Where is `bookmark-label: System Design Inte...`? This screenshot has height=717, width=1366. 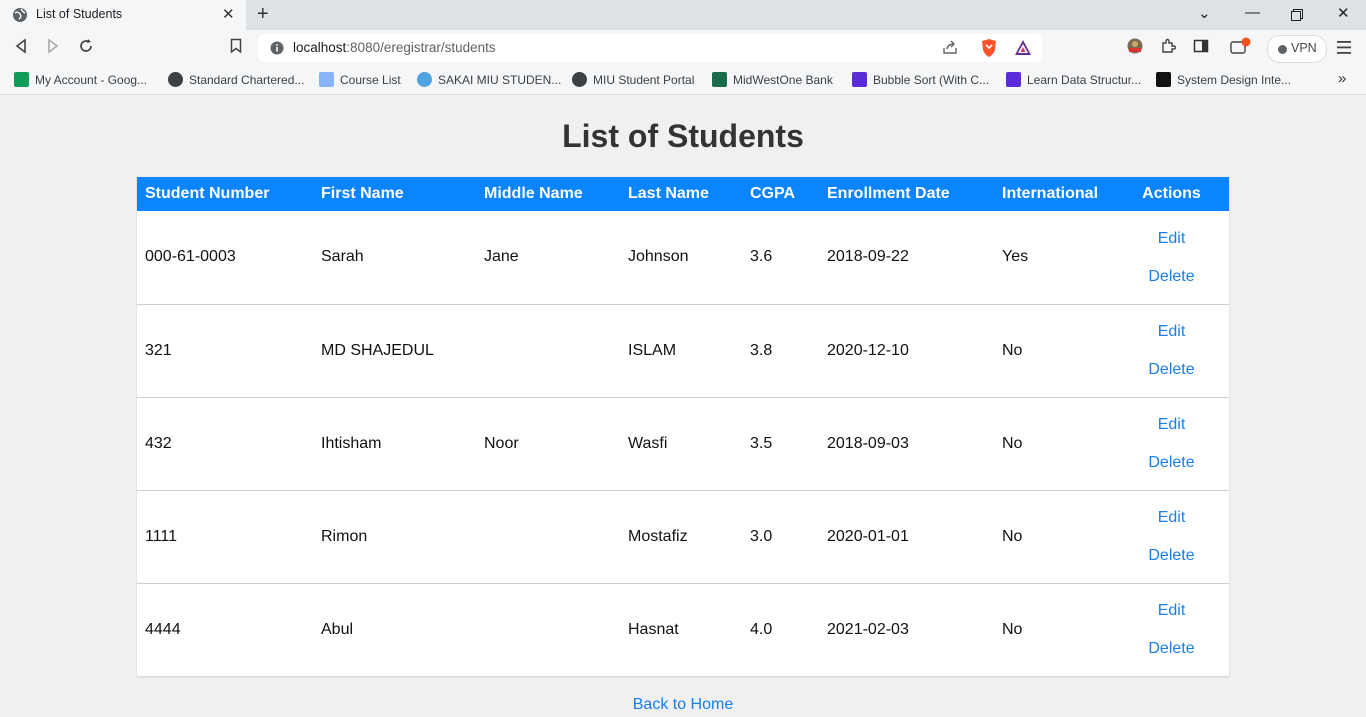 bookmark-label: System Design Inte... is located at coordinates (1234, 80).